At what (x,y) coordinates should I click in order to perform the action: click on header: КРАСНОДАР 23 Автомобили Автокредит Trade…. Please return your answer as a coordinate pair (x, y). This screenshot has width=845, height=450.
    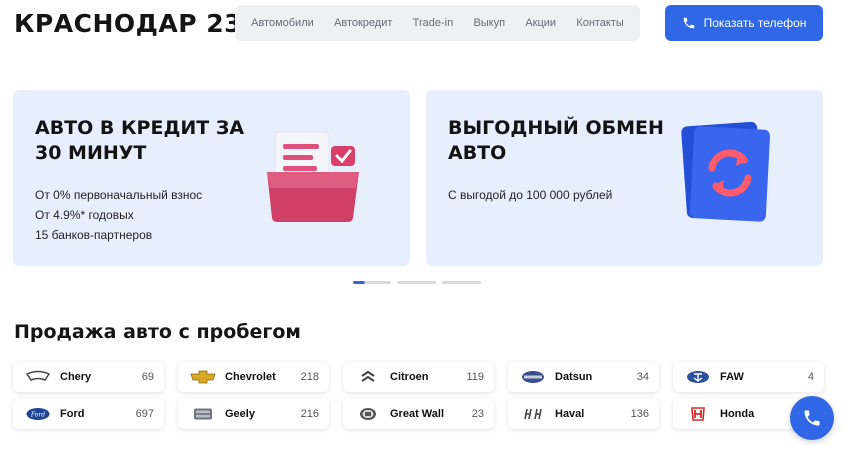
    Looking at the image, I should click on (422, 30).